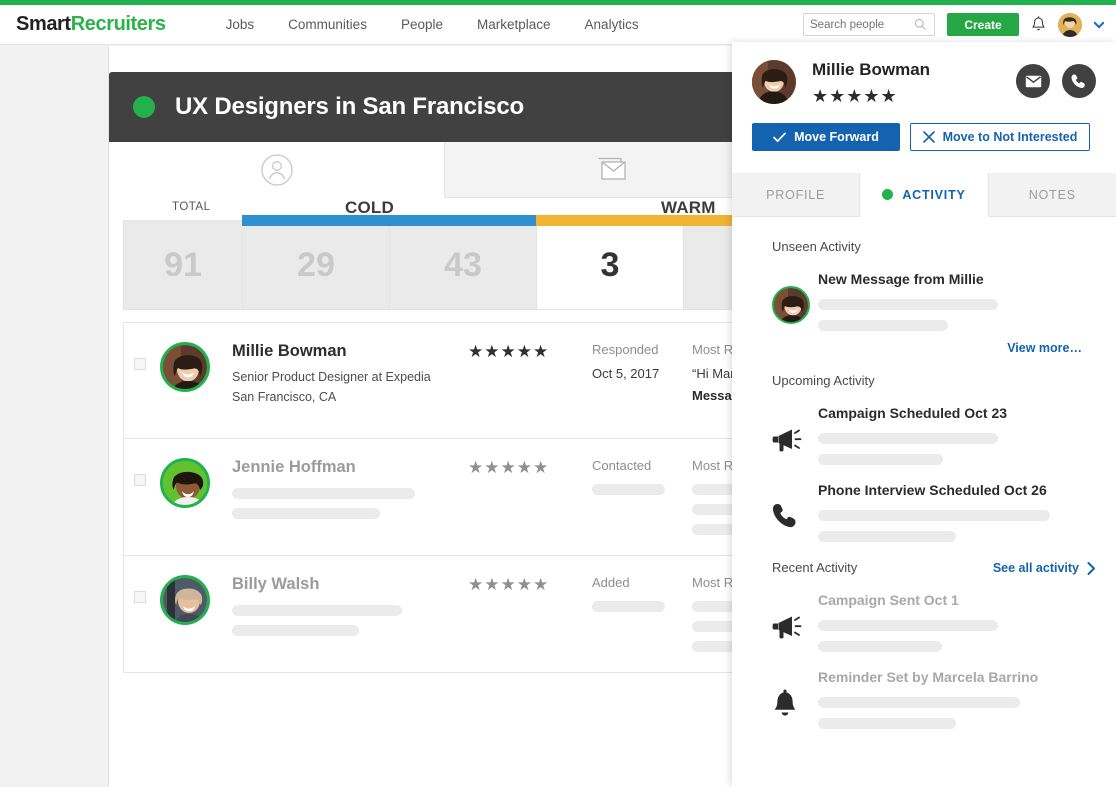  I want to click on chevron-down-icon, so click(1099, 25).